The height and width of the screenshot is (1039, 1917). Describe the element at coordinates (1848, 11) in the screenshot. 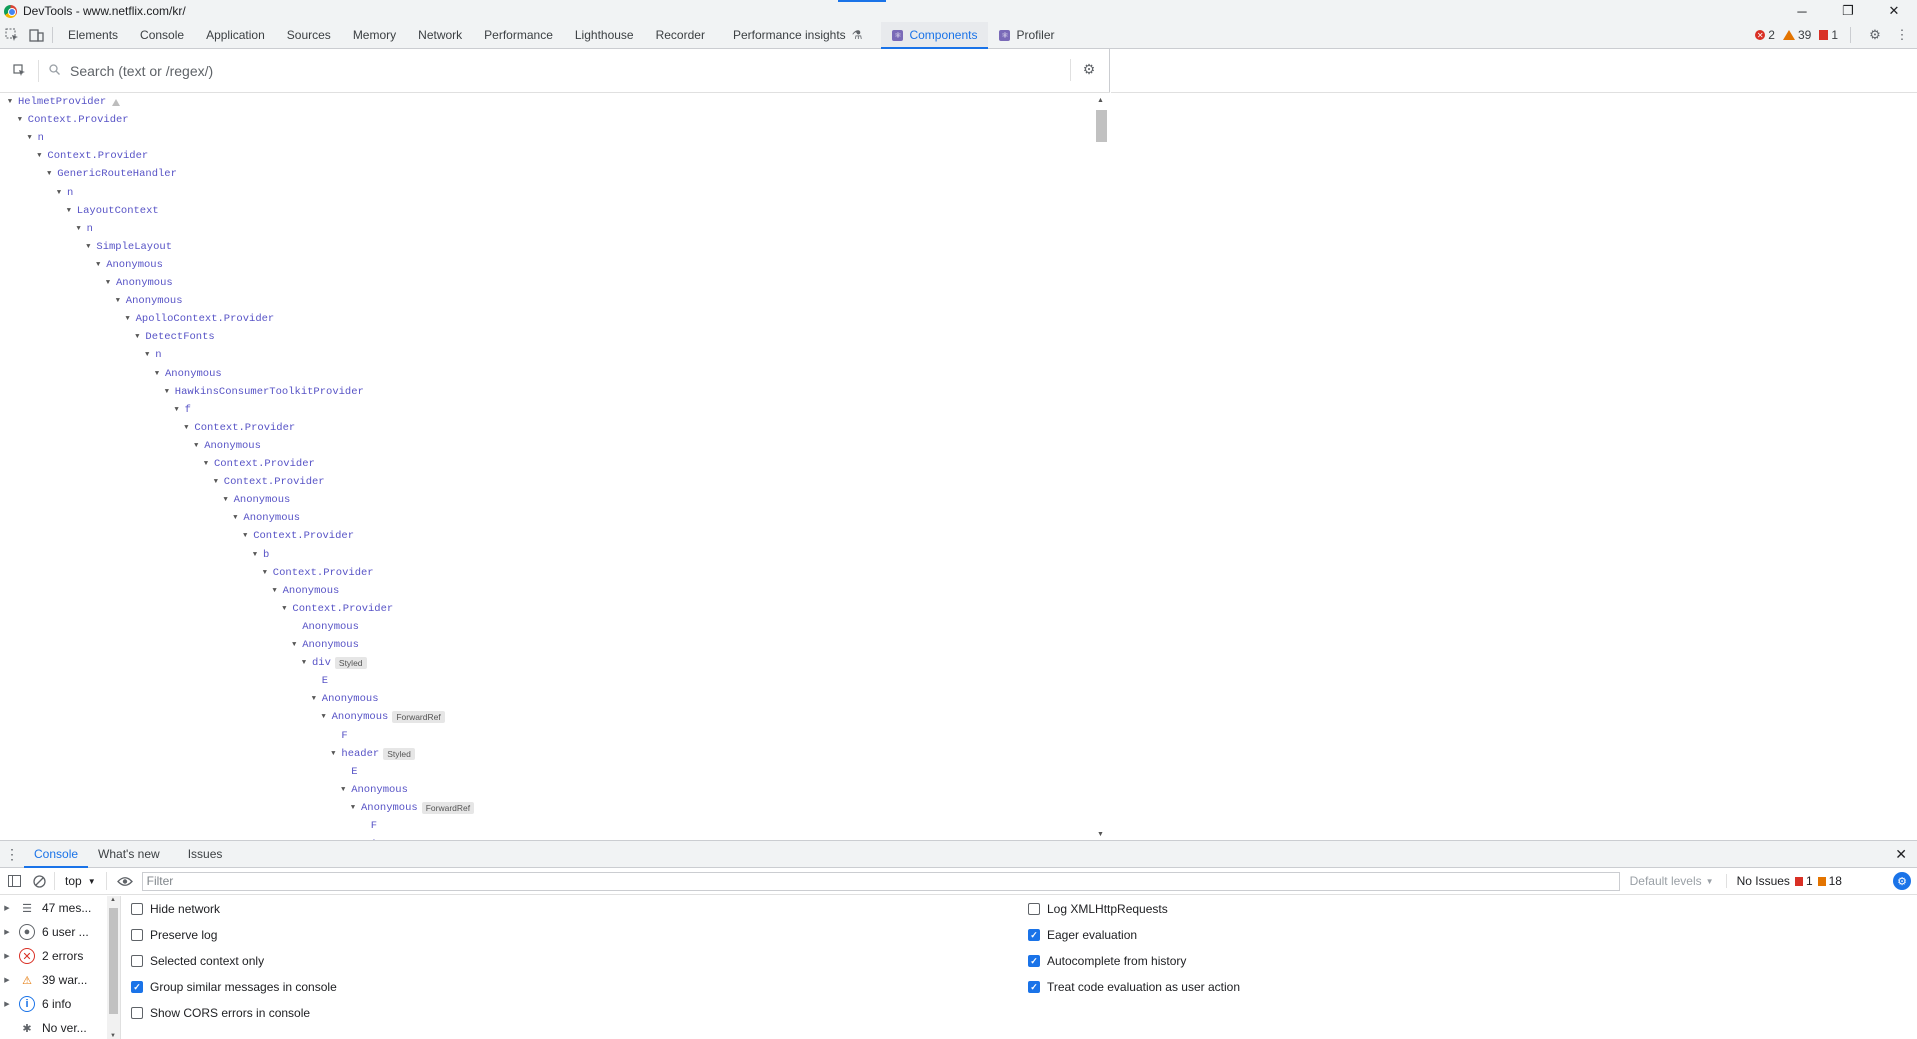

I see `restore-button: ❐` at that location.